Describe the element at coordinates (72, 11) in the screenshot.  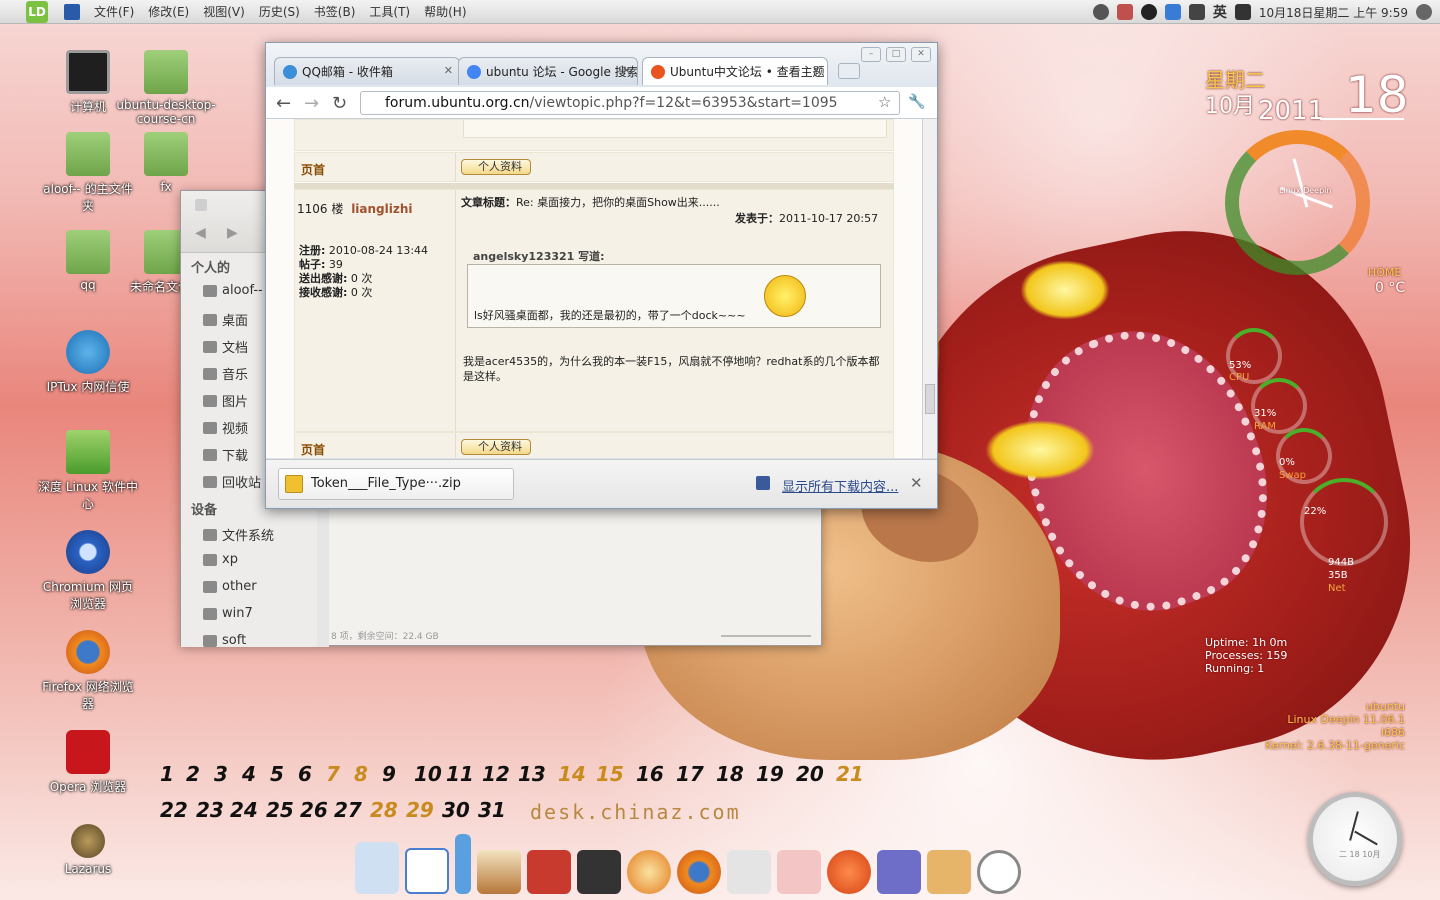
I see `active-app-icon` at that location.